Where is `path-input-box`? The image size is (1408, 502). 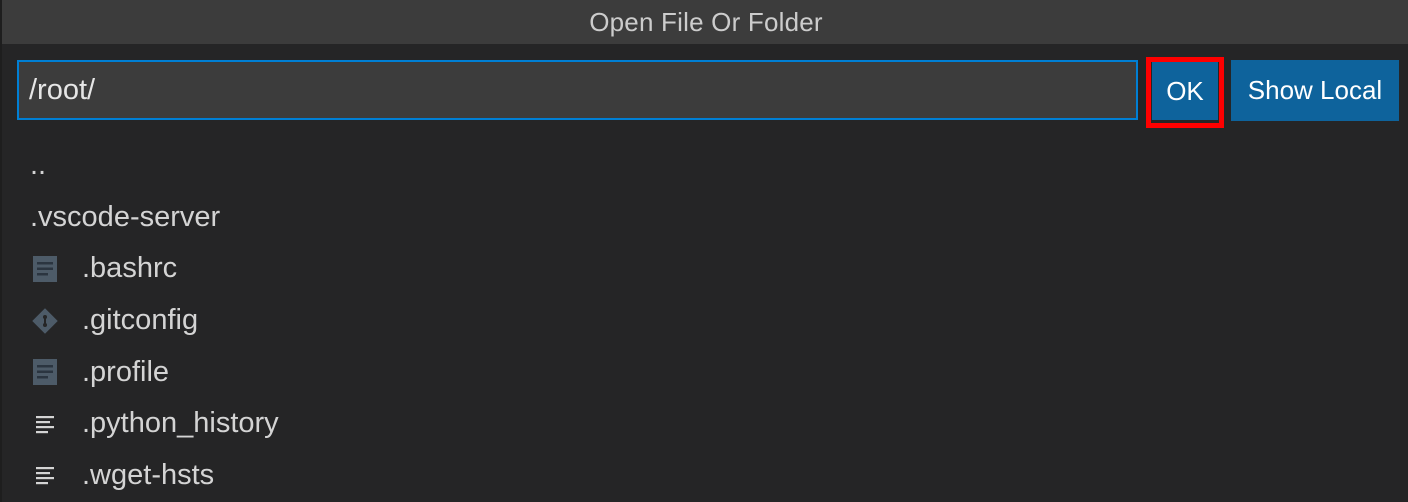 path-input-box is located at coordinates (577, 90).